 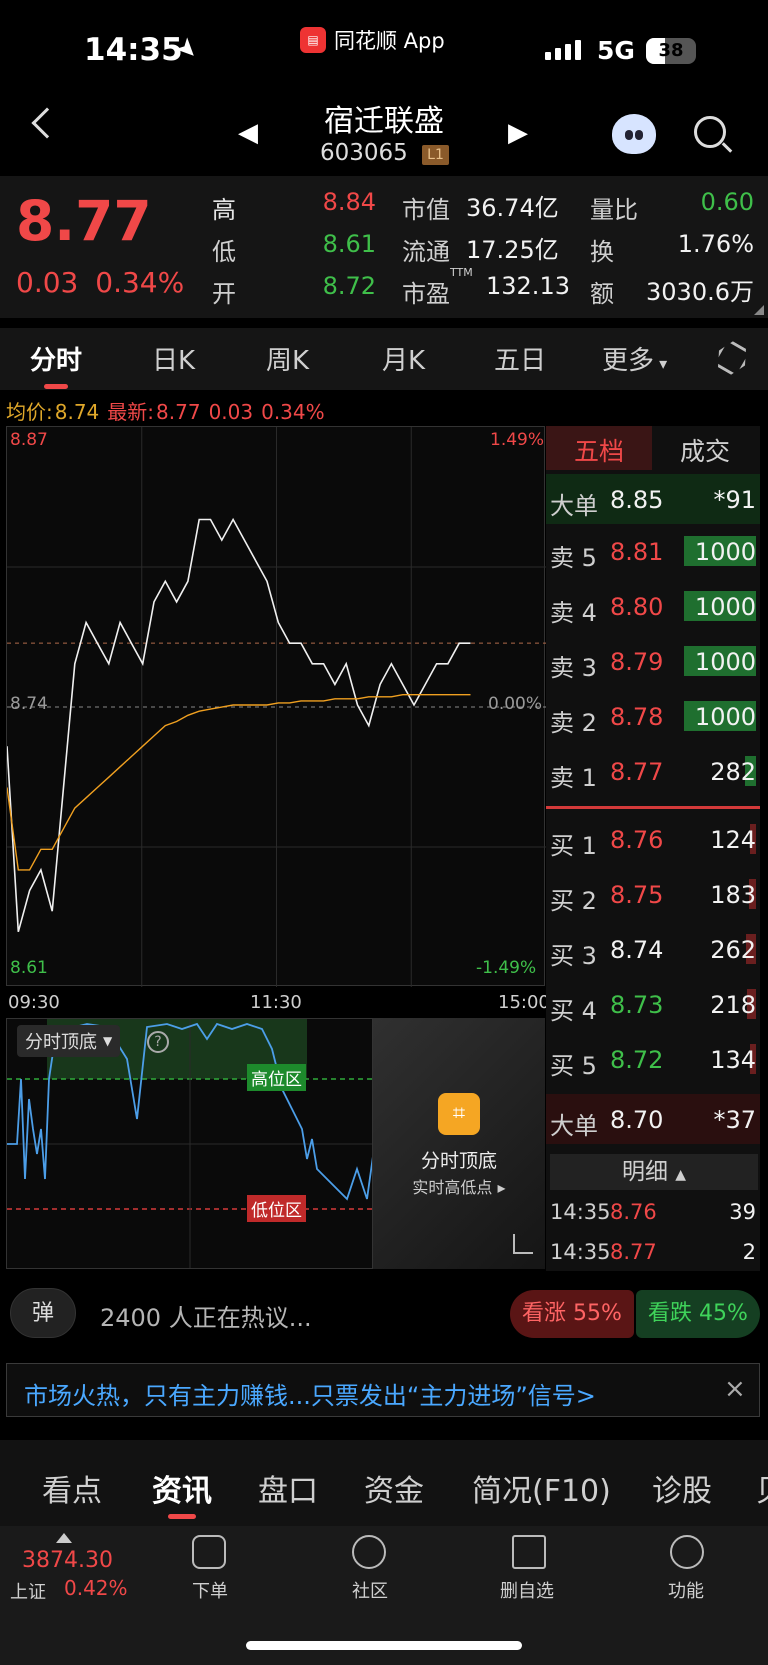 I want to click on buy-level-row: 买 1 8.76 124, so click(x=654, y=840).